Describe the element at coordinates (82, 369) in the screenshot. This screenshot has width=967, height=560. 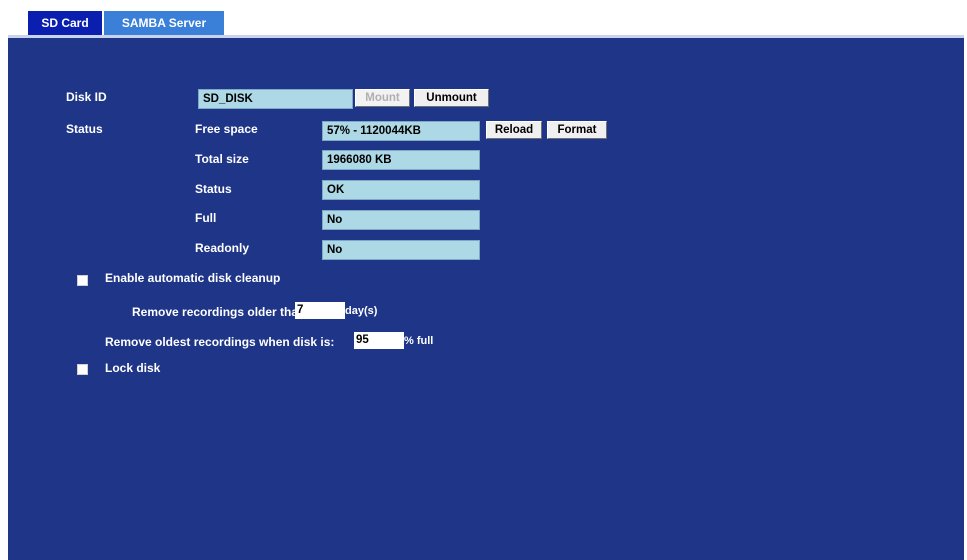
I see `lock-disk-checkbox` at that location.